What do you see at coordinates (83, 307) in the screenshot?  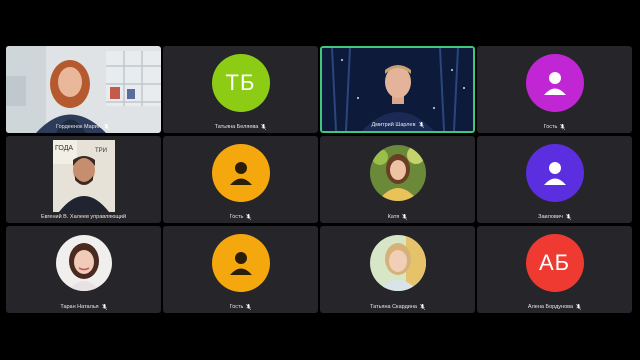 I see `participant-name-label: Таран Наталья` at bounding box center [83, 307].